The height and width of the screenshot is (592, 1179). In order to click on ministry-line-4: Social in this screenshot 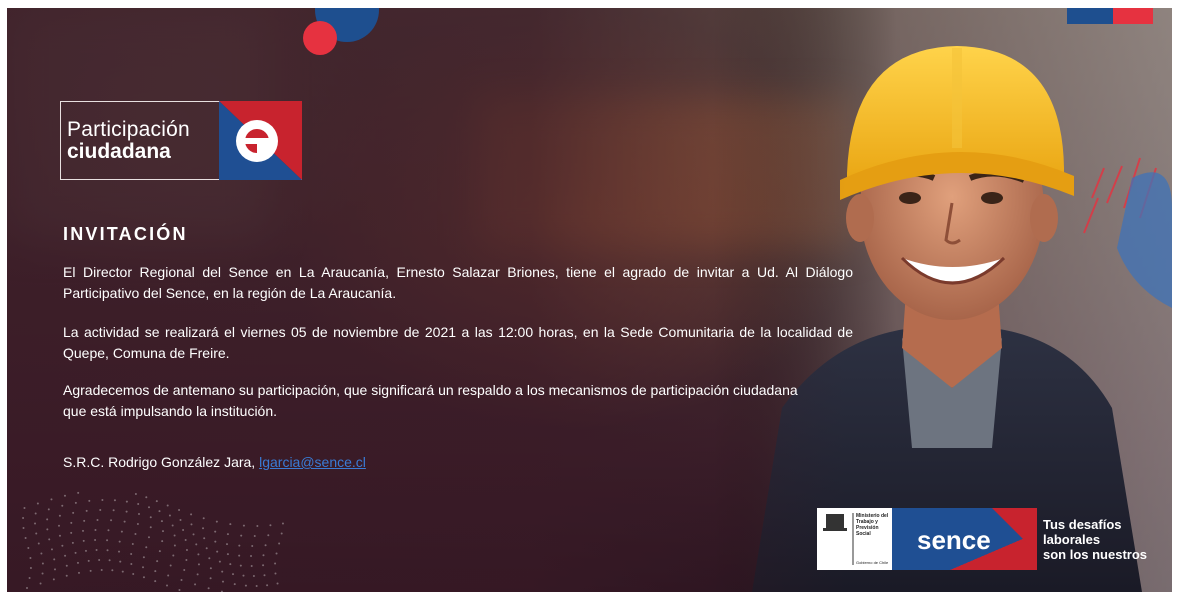, I will do `click(863, 534)`.